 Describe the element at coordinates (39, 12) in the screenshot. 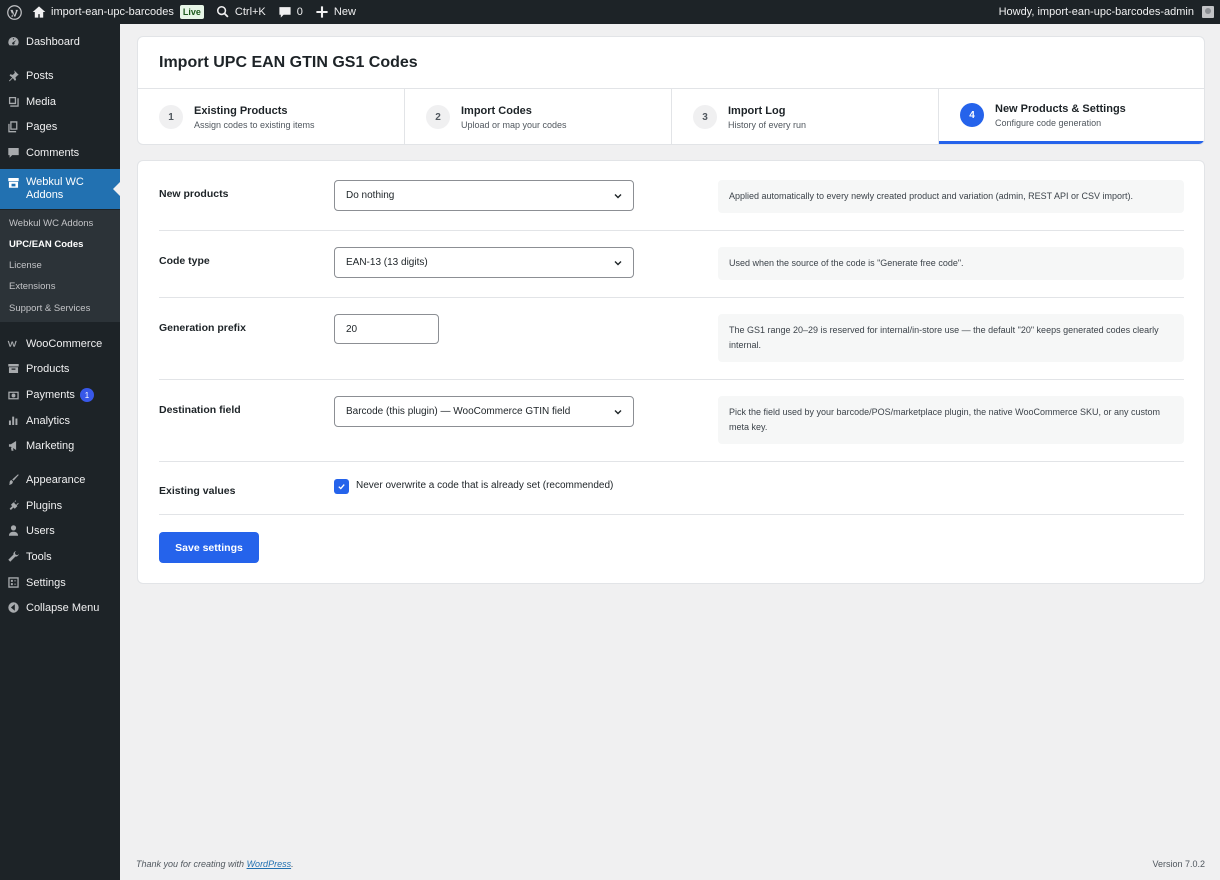

I see `home-icon` at that location.